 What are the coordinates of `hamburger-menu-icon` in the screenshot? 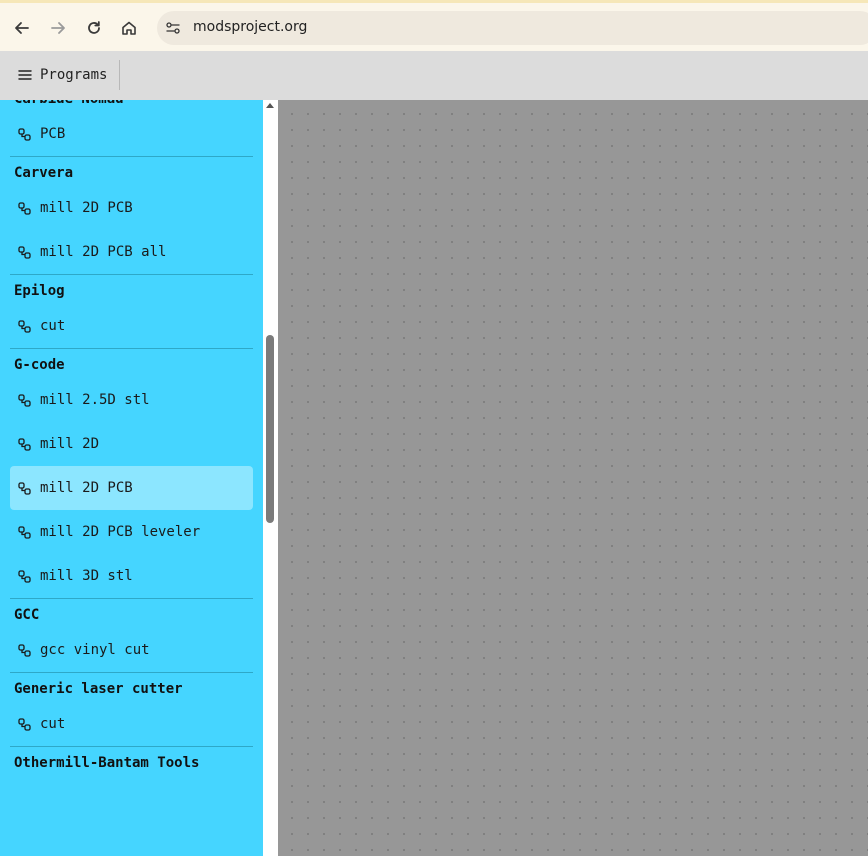 It's located at (25, 75).